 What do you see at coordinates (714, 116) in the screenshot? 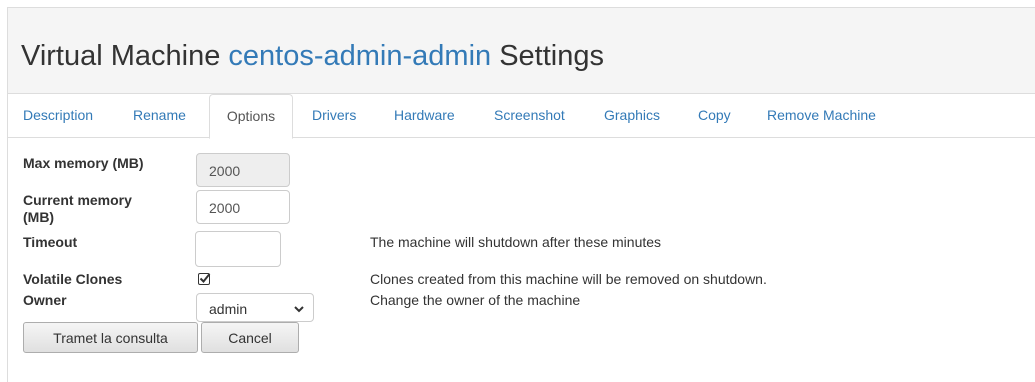
I see `tab-copy: Copy` at bounding box center [714, 116].